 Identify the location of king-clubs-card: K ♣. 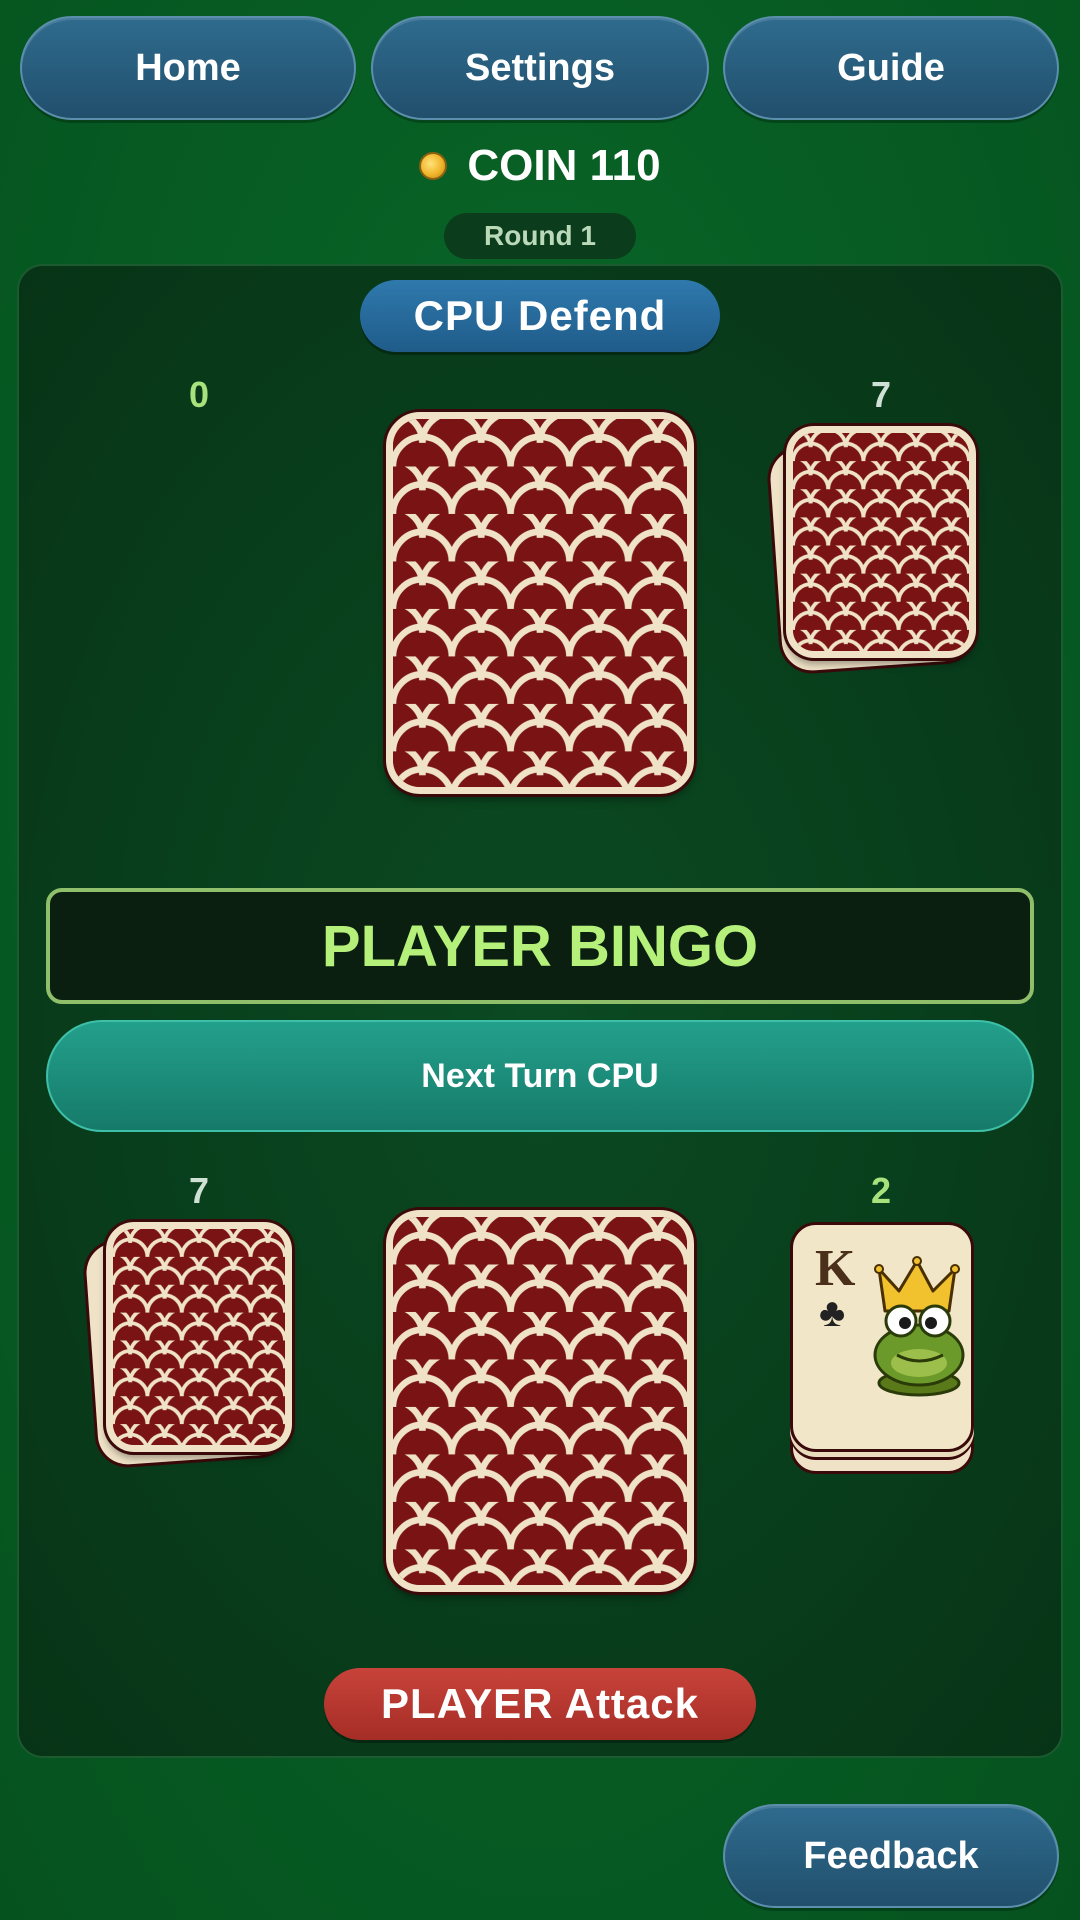
(882, 1337).